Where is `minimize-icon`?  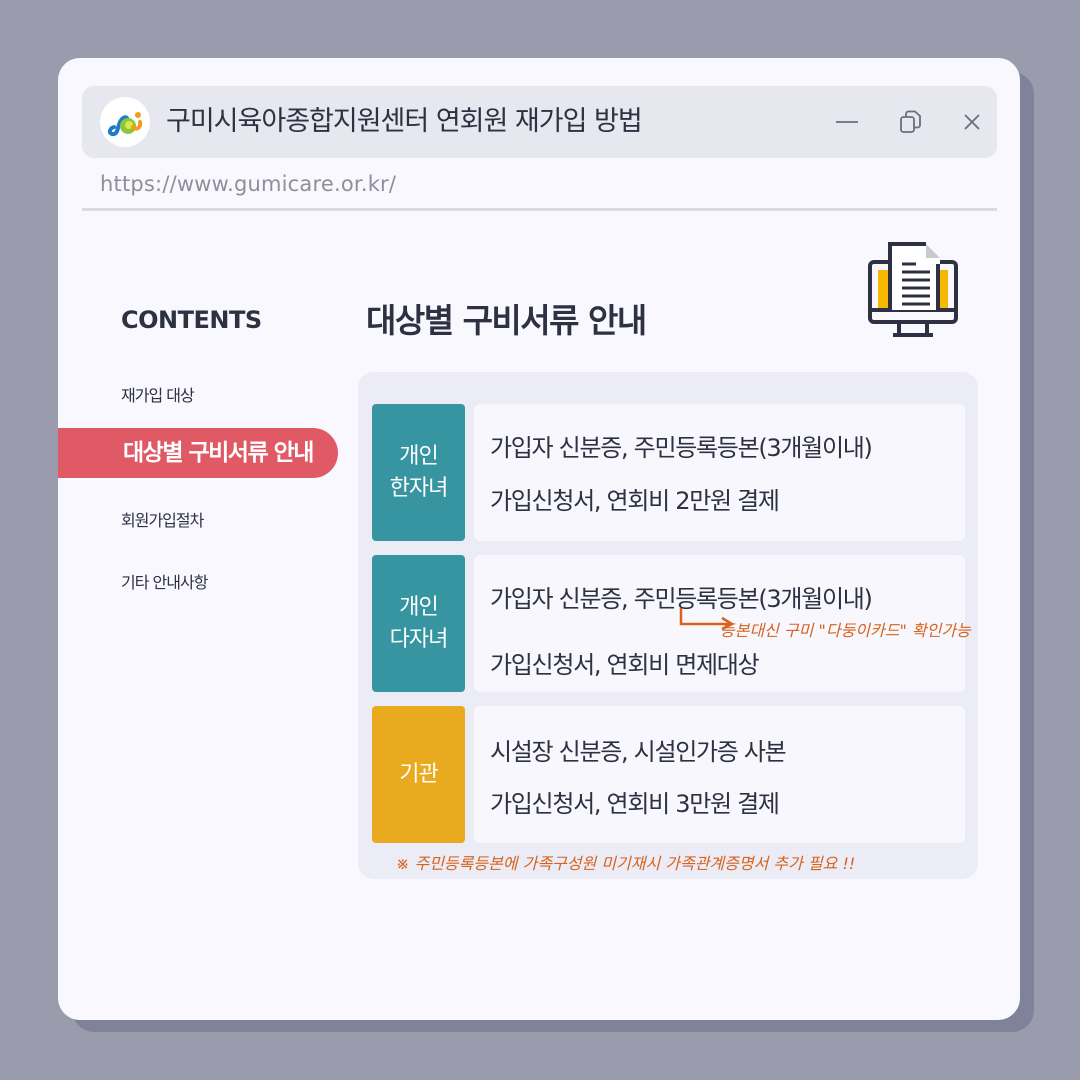 minimize-icon is located at coordinates (847, 122).